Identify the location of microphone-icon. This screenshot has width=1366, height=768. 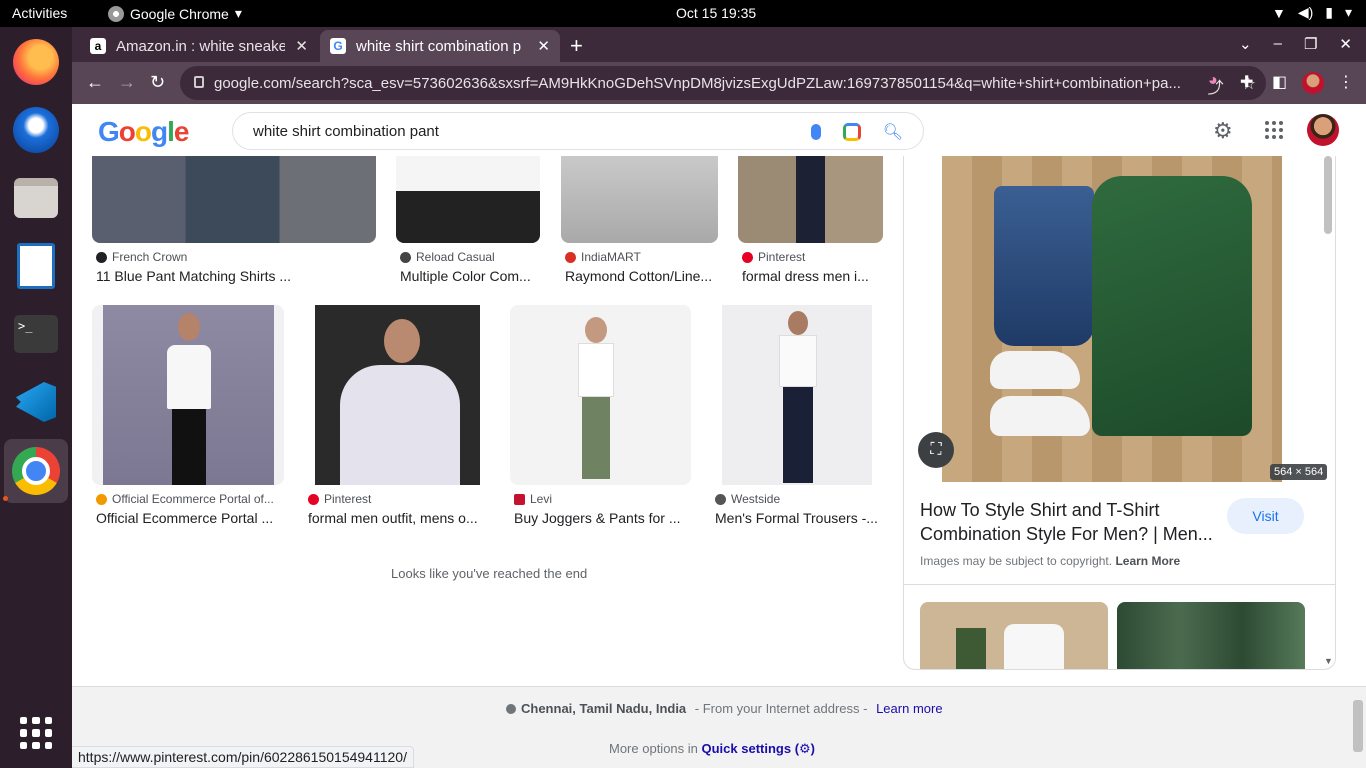
(815, 132).